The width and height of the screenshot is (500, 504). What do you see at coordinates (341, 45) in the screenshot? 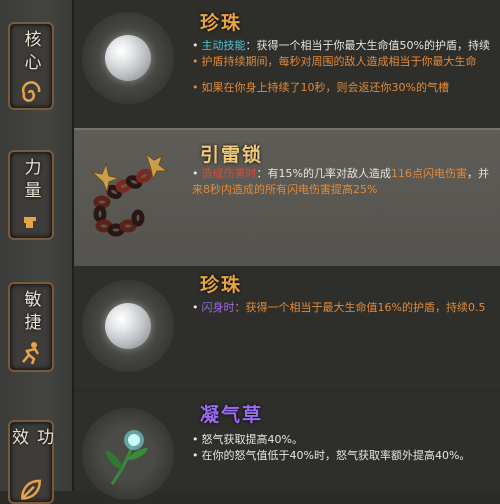
I see `desc-line: • 主动技能：获得一个相当于你最大生命值50%的护盾，持续` at bounding box center [341, 45].